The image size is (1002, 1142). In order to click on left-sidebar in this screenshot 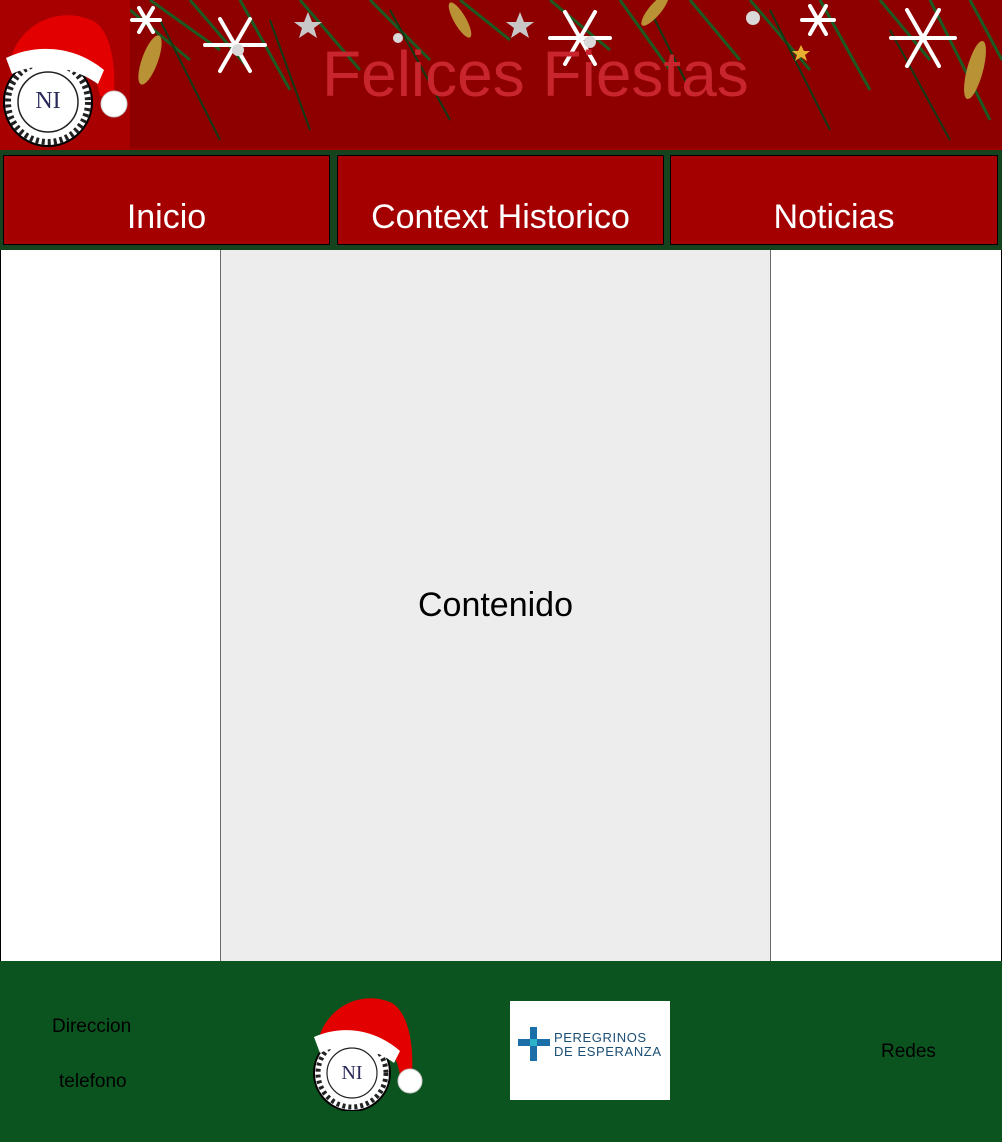, I will do `click(110, 605)`.